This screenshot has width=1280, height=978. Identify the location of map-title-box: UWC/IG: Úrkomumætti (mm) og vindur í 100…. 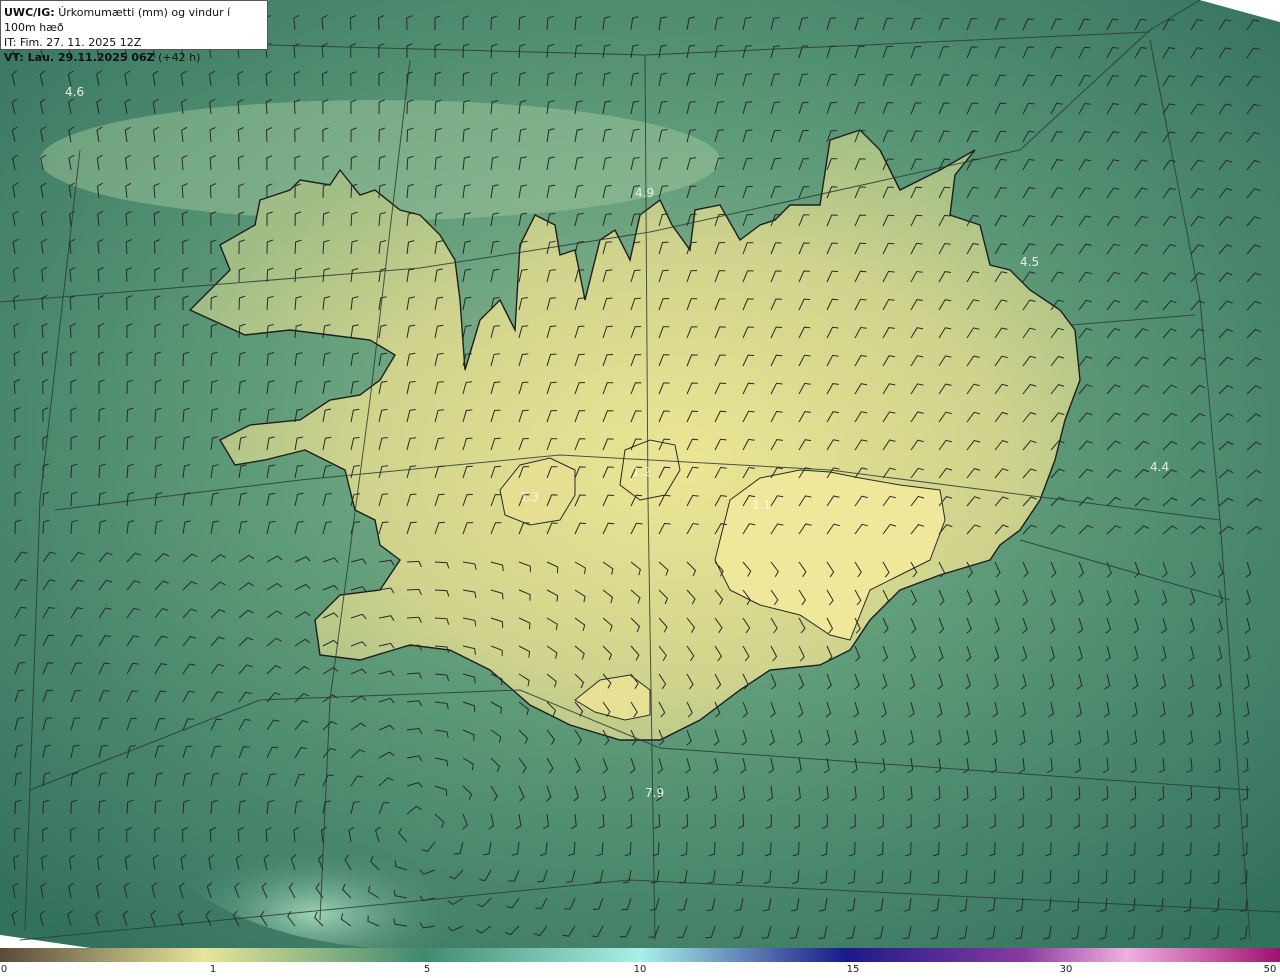
(134, 32).